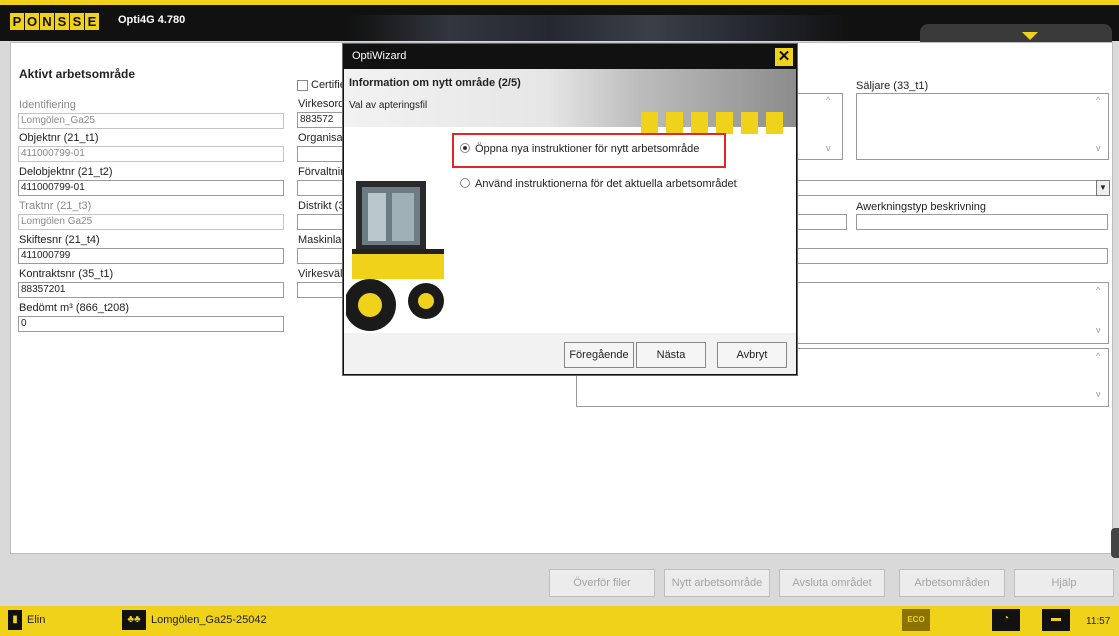  What do you see at coordinates (32, 21) in the screenshot?
I see `logo-letter: O` at bounding box center [32, 21].